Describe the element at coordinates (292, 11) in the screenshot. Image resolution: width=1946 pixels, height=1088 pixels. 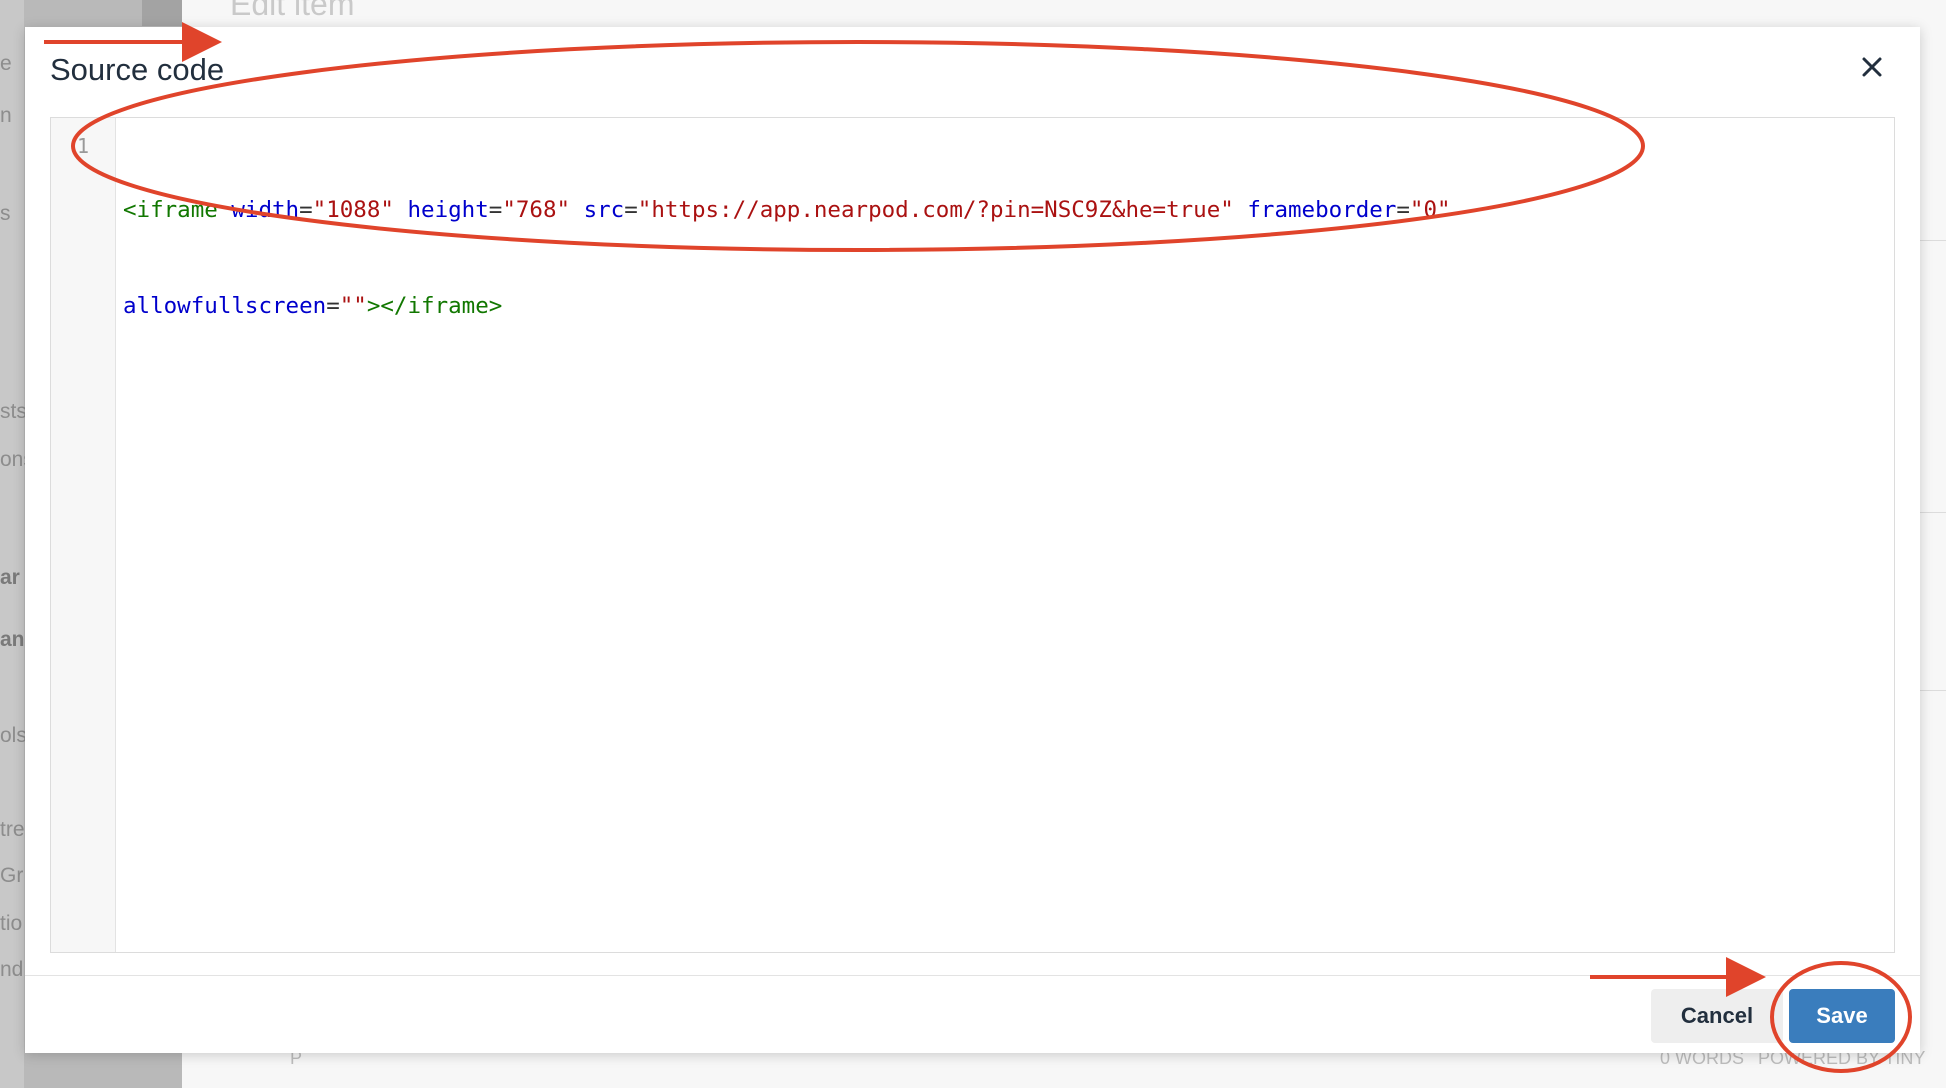
I see `background-page-title: Edit item` at that location.